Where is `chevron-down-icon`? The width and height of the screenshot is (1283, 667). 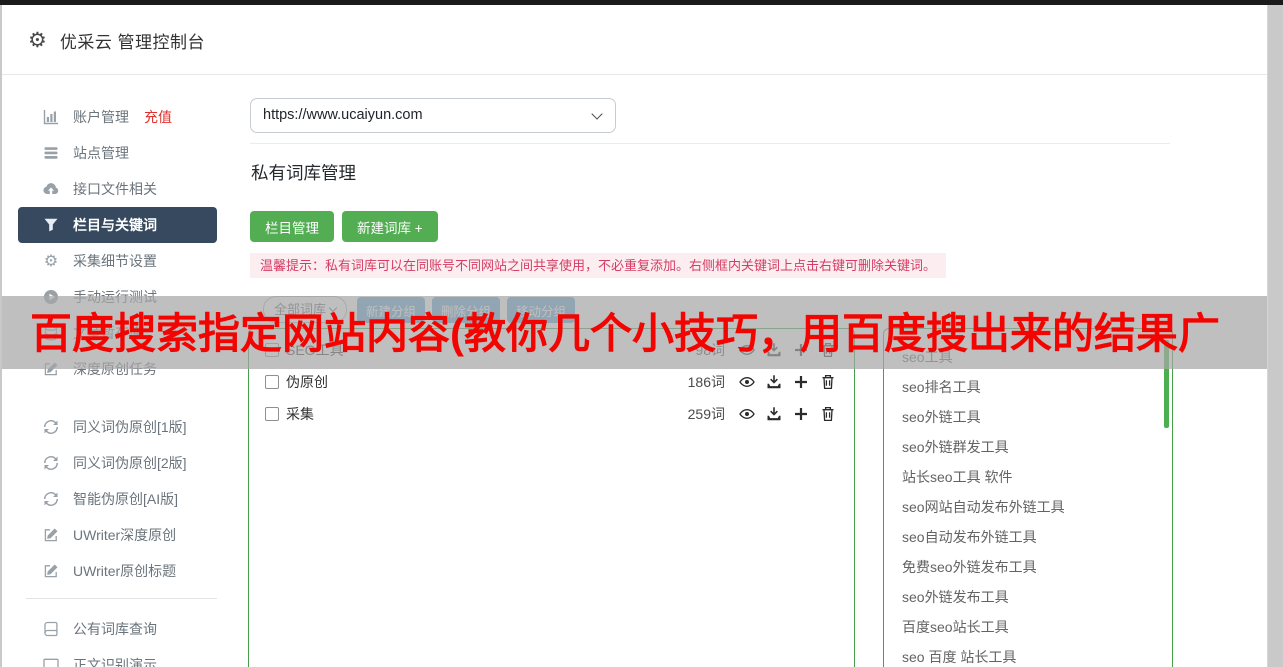 chevron-down-icon is located at coordinates (597, 114).